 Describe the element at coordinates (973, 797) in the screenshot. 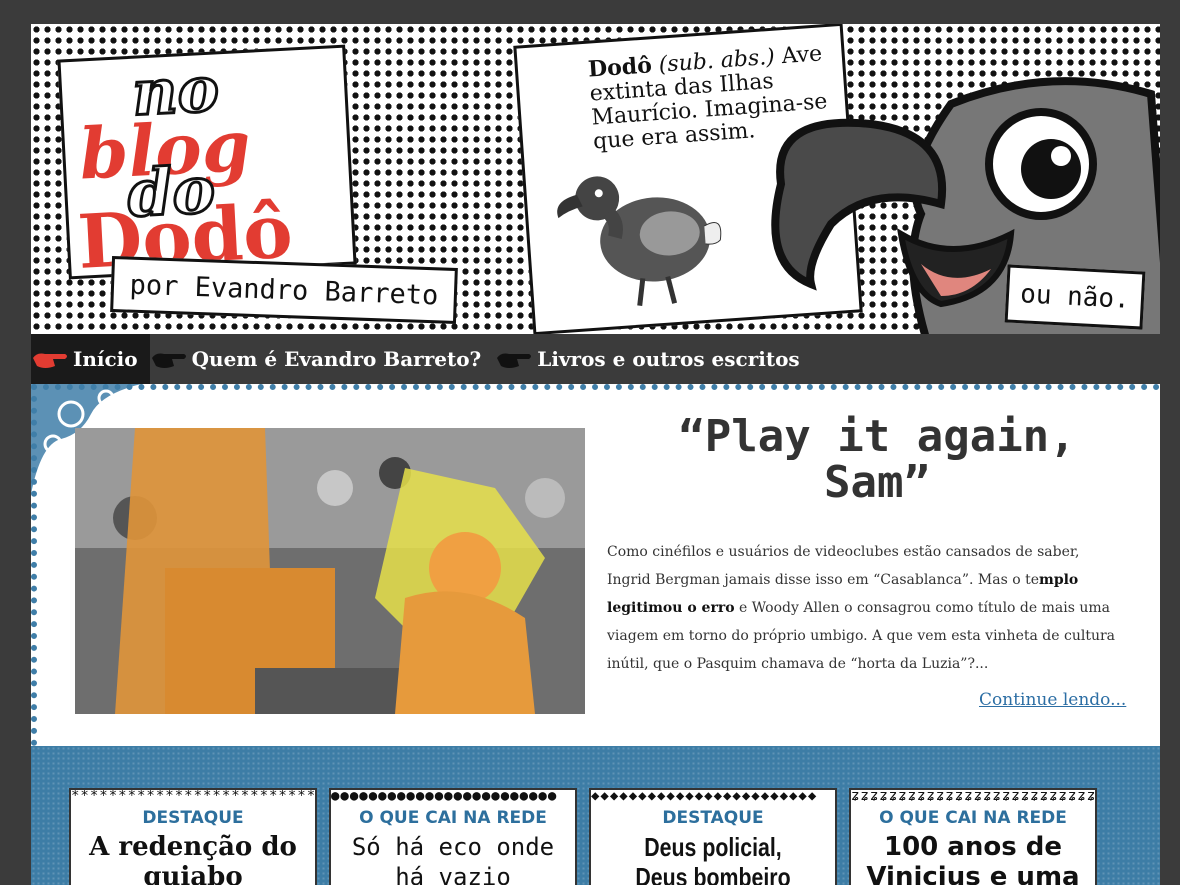

I see `card-edge-decoration: ʑʑʑʑʑʑʑʑʑʑʑʑʑʑʑʑʑʑʑʑʑʑʑʑʑʑ` at that location.